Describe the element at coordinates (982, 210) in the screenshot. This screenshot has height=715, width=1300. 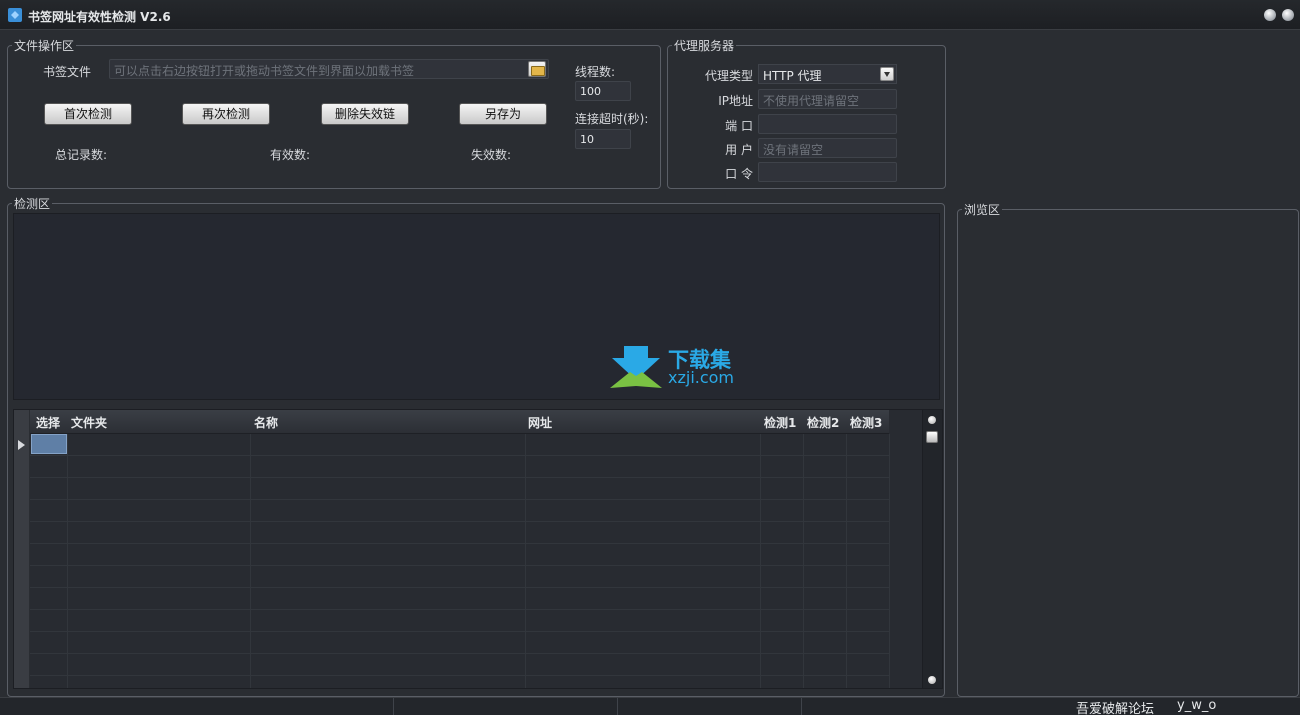
I see `browse-legend: 浏览区` at that location.